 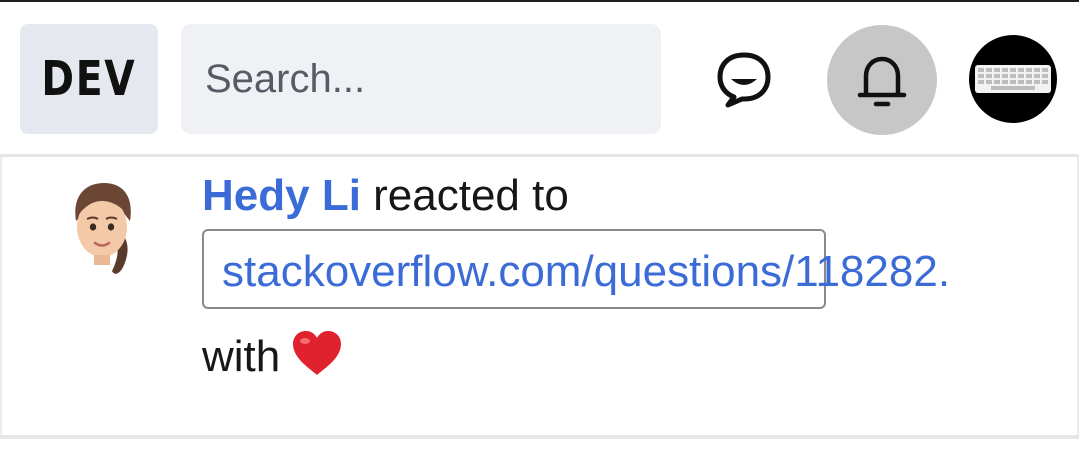 I want to click on with-text: with, so click(x=241, y=356).